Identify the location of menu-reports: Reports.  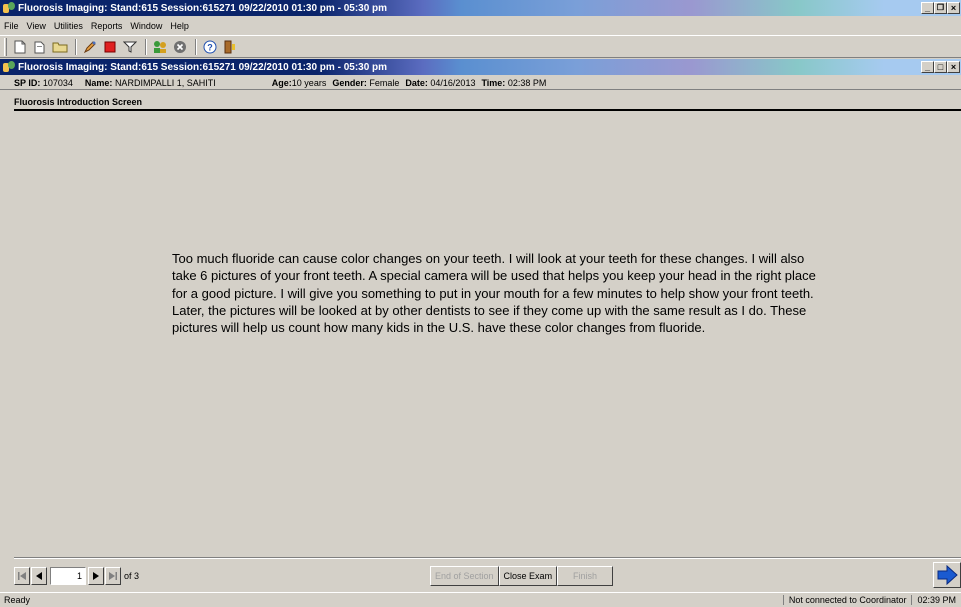
(107, 26).